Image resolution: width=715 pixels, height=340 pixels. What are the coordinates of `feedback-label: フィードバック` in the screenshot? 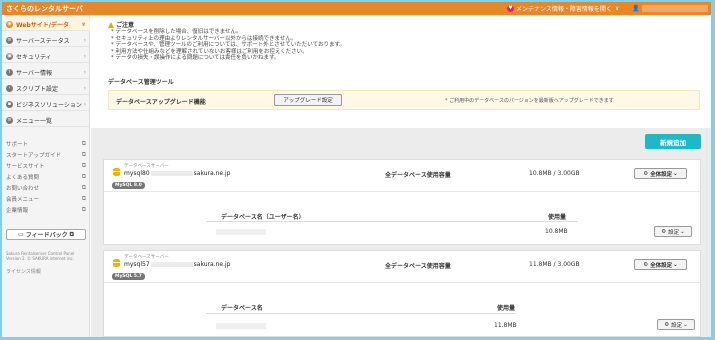 It's located at (46, 235).